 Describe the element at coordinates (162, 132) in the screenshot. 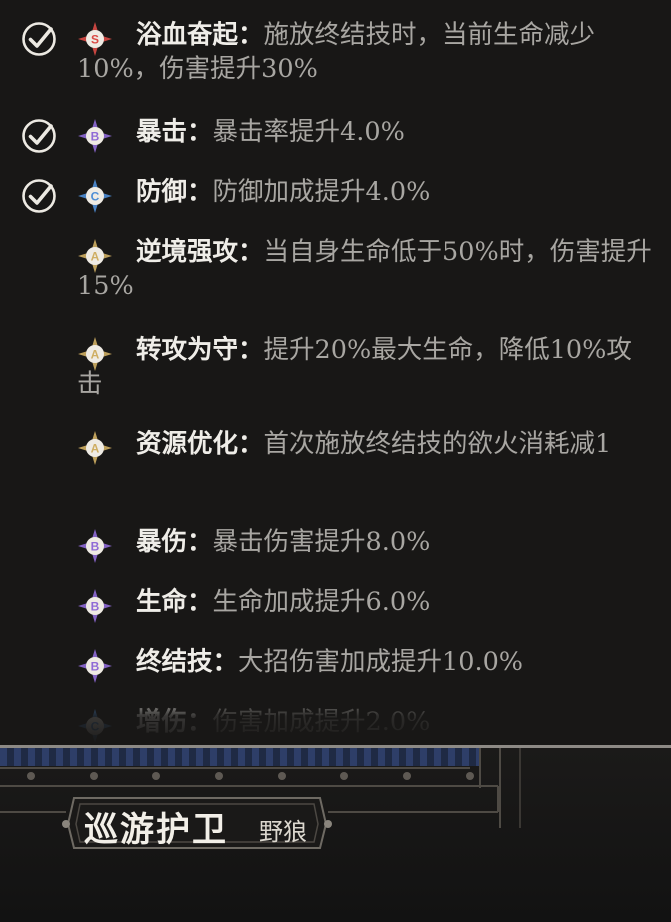

I see `perk-name: 暴击` at that location.